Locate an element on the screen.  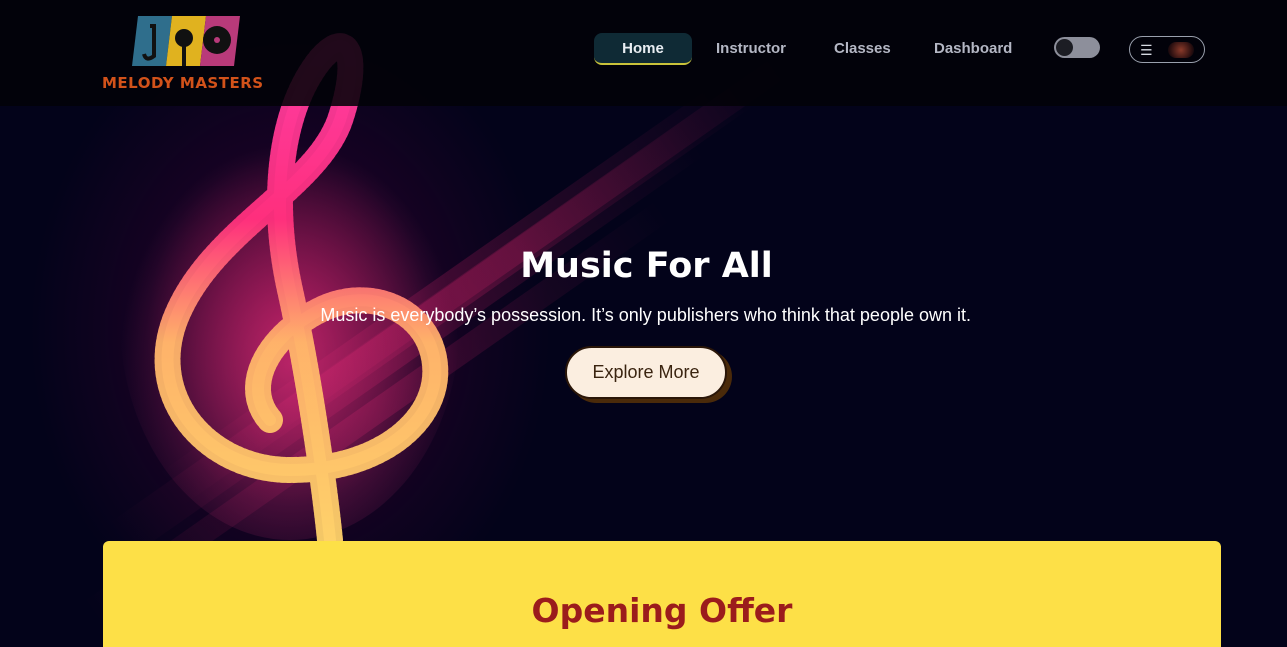
explore-more-button: Explore More is located at coordinates (646, 372).